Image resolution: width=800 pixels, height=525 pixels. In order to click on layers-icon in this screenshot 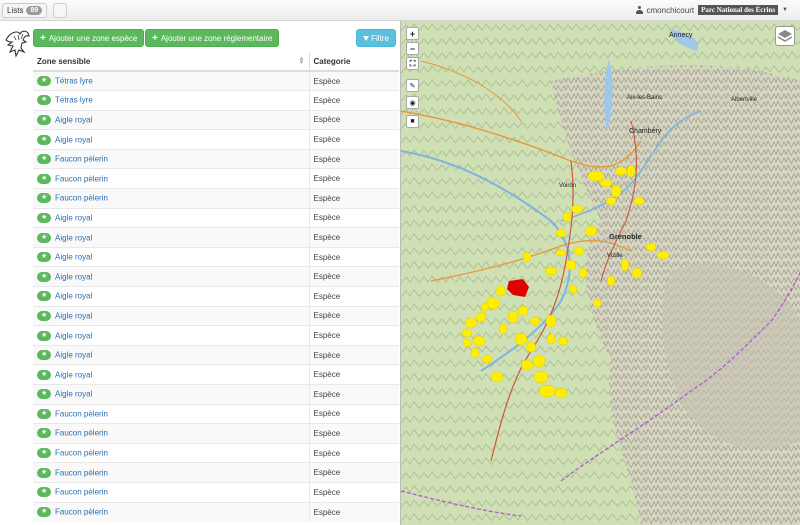, I will do `click(785, 36)`.